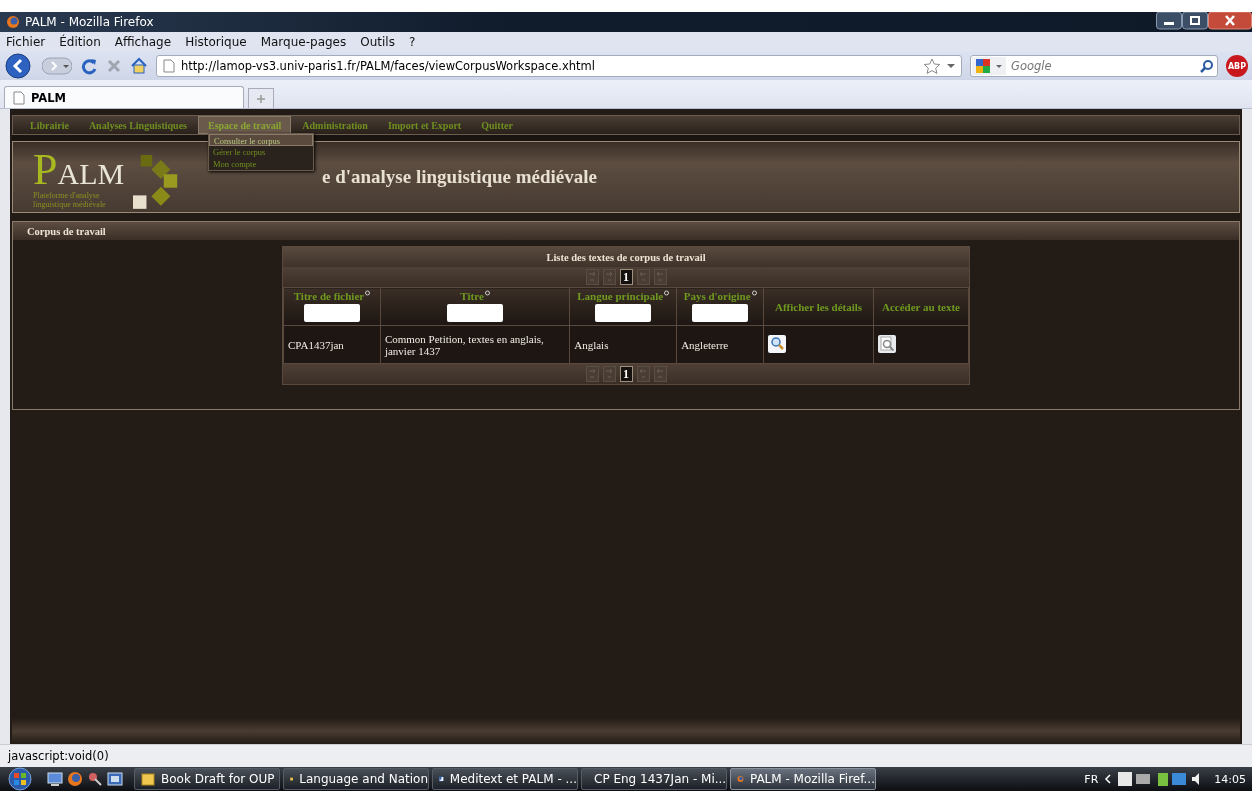 Image resolution: width=1252 pixels, height=791 pixels. What do you see at coordinates (89, 66) in the screenshot?
I see `reload-icon` at bounding box center [89, 66].